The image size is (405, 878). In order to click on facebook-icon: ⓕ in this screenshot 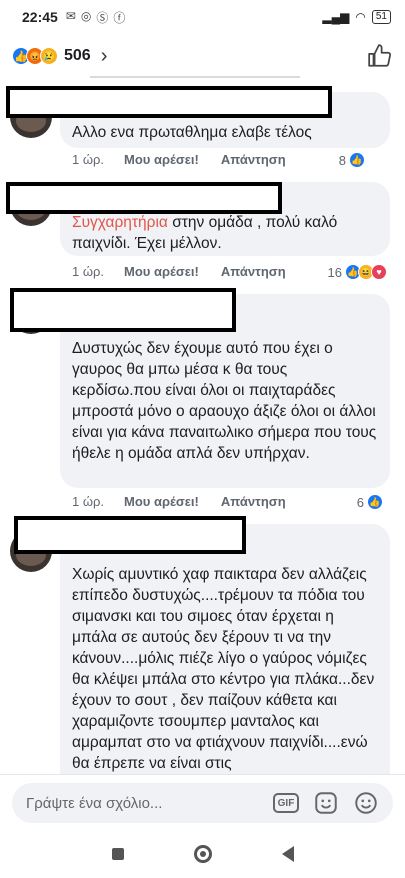, I will do `click(119, 17)`.